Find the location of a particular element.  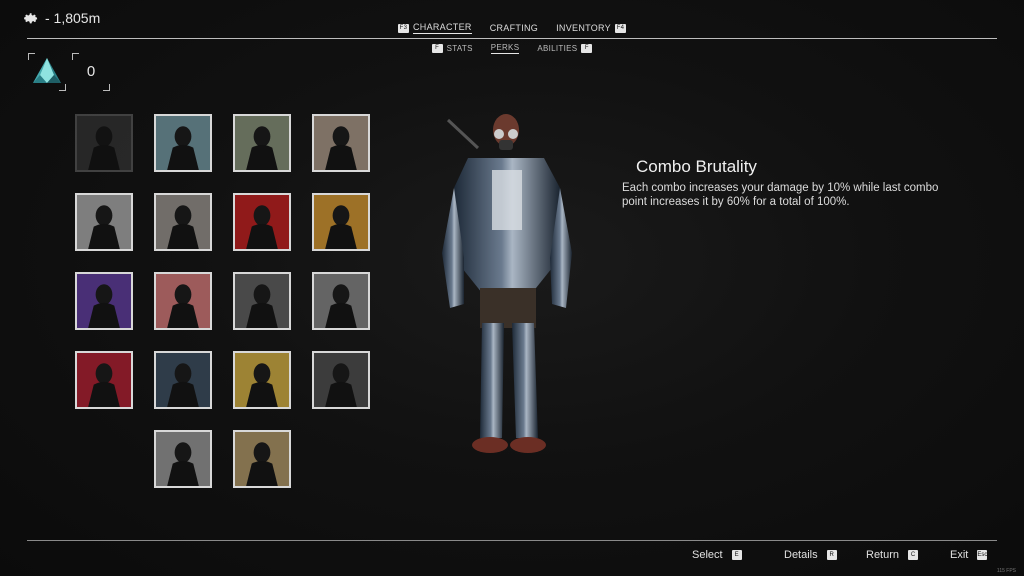

tab-label: STATS is located at coordinates (459, 48).